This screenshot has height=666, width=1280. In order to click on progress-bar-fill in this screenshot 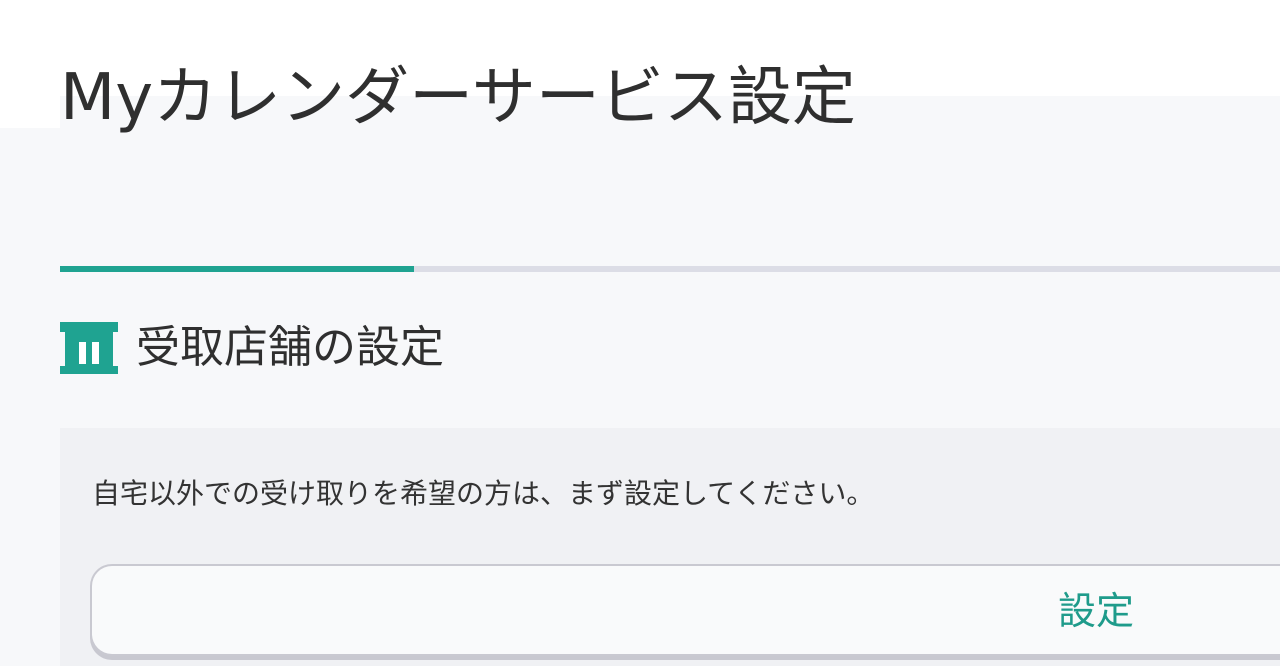, I will do `click(237, 269)`.